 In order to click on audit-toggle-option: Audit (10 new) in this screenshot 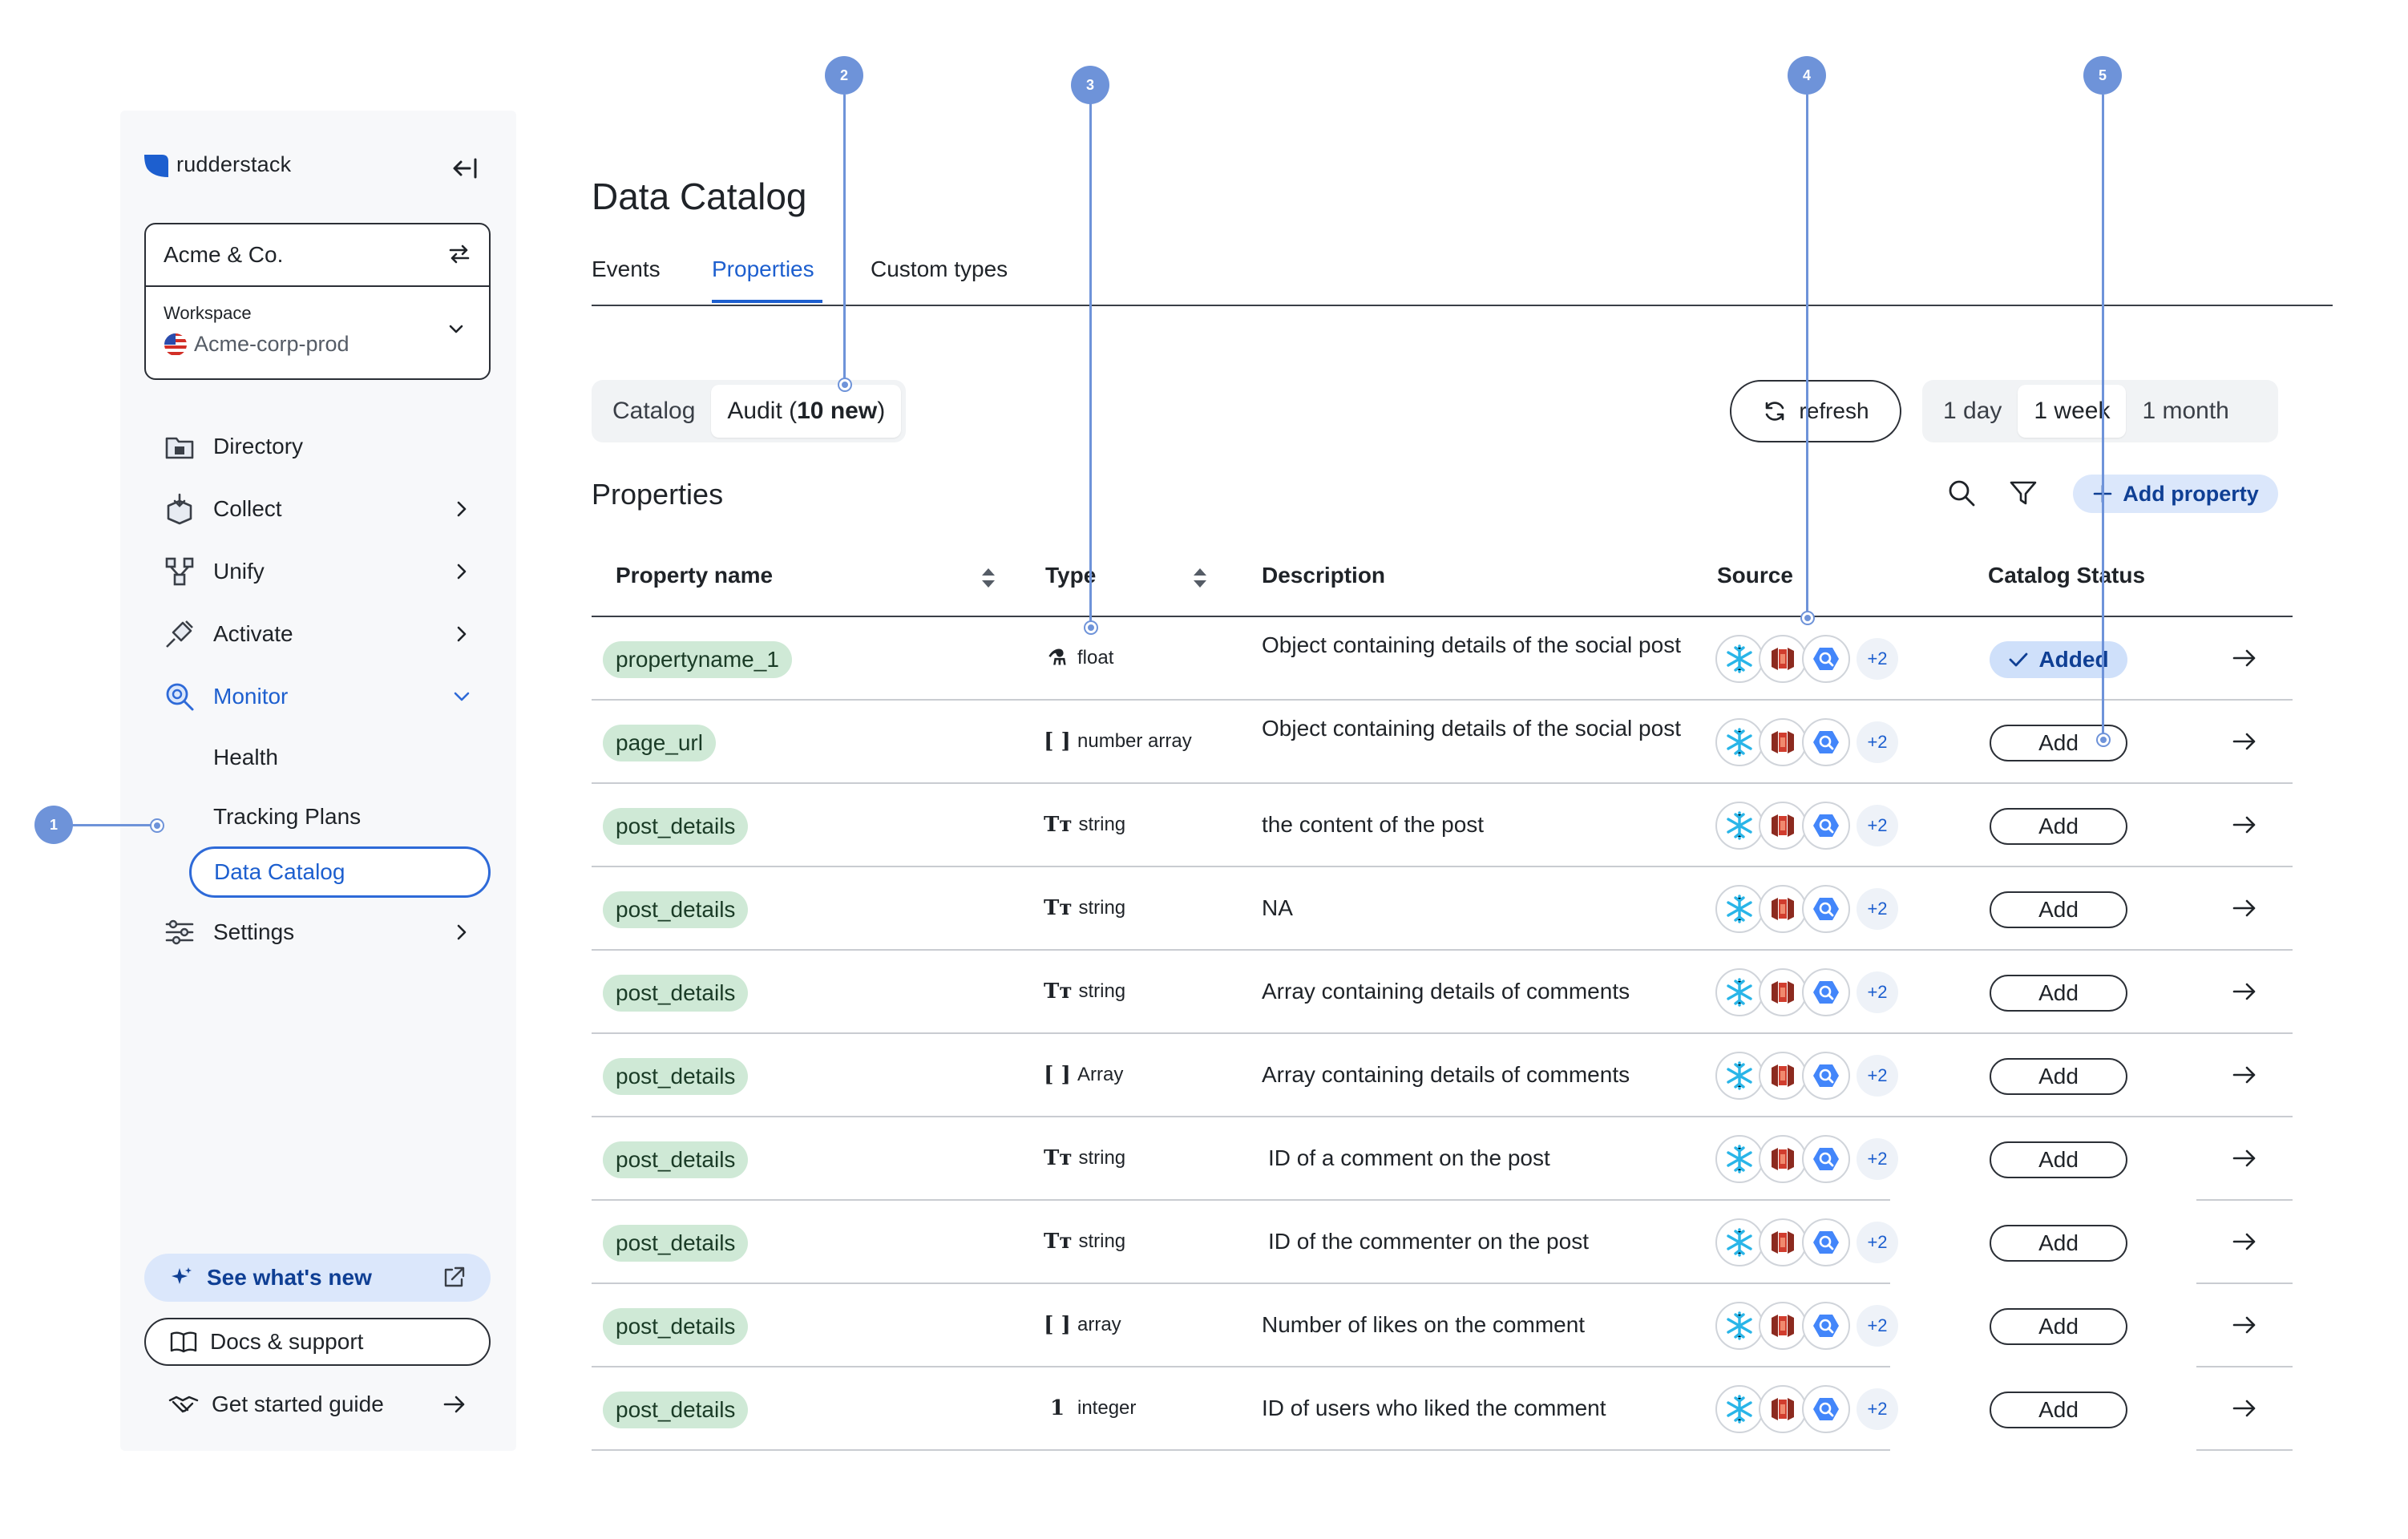, I will do `click(806, 411)`.